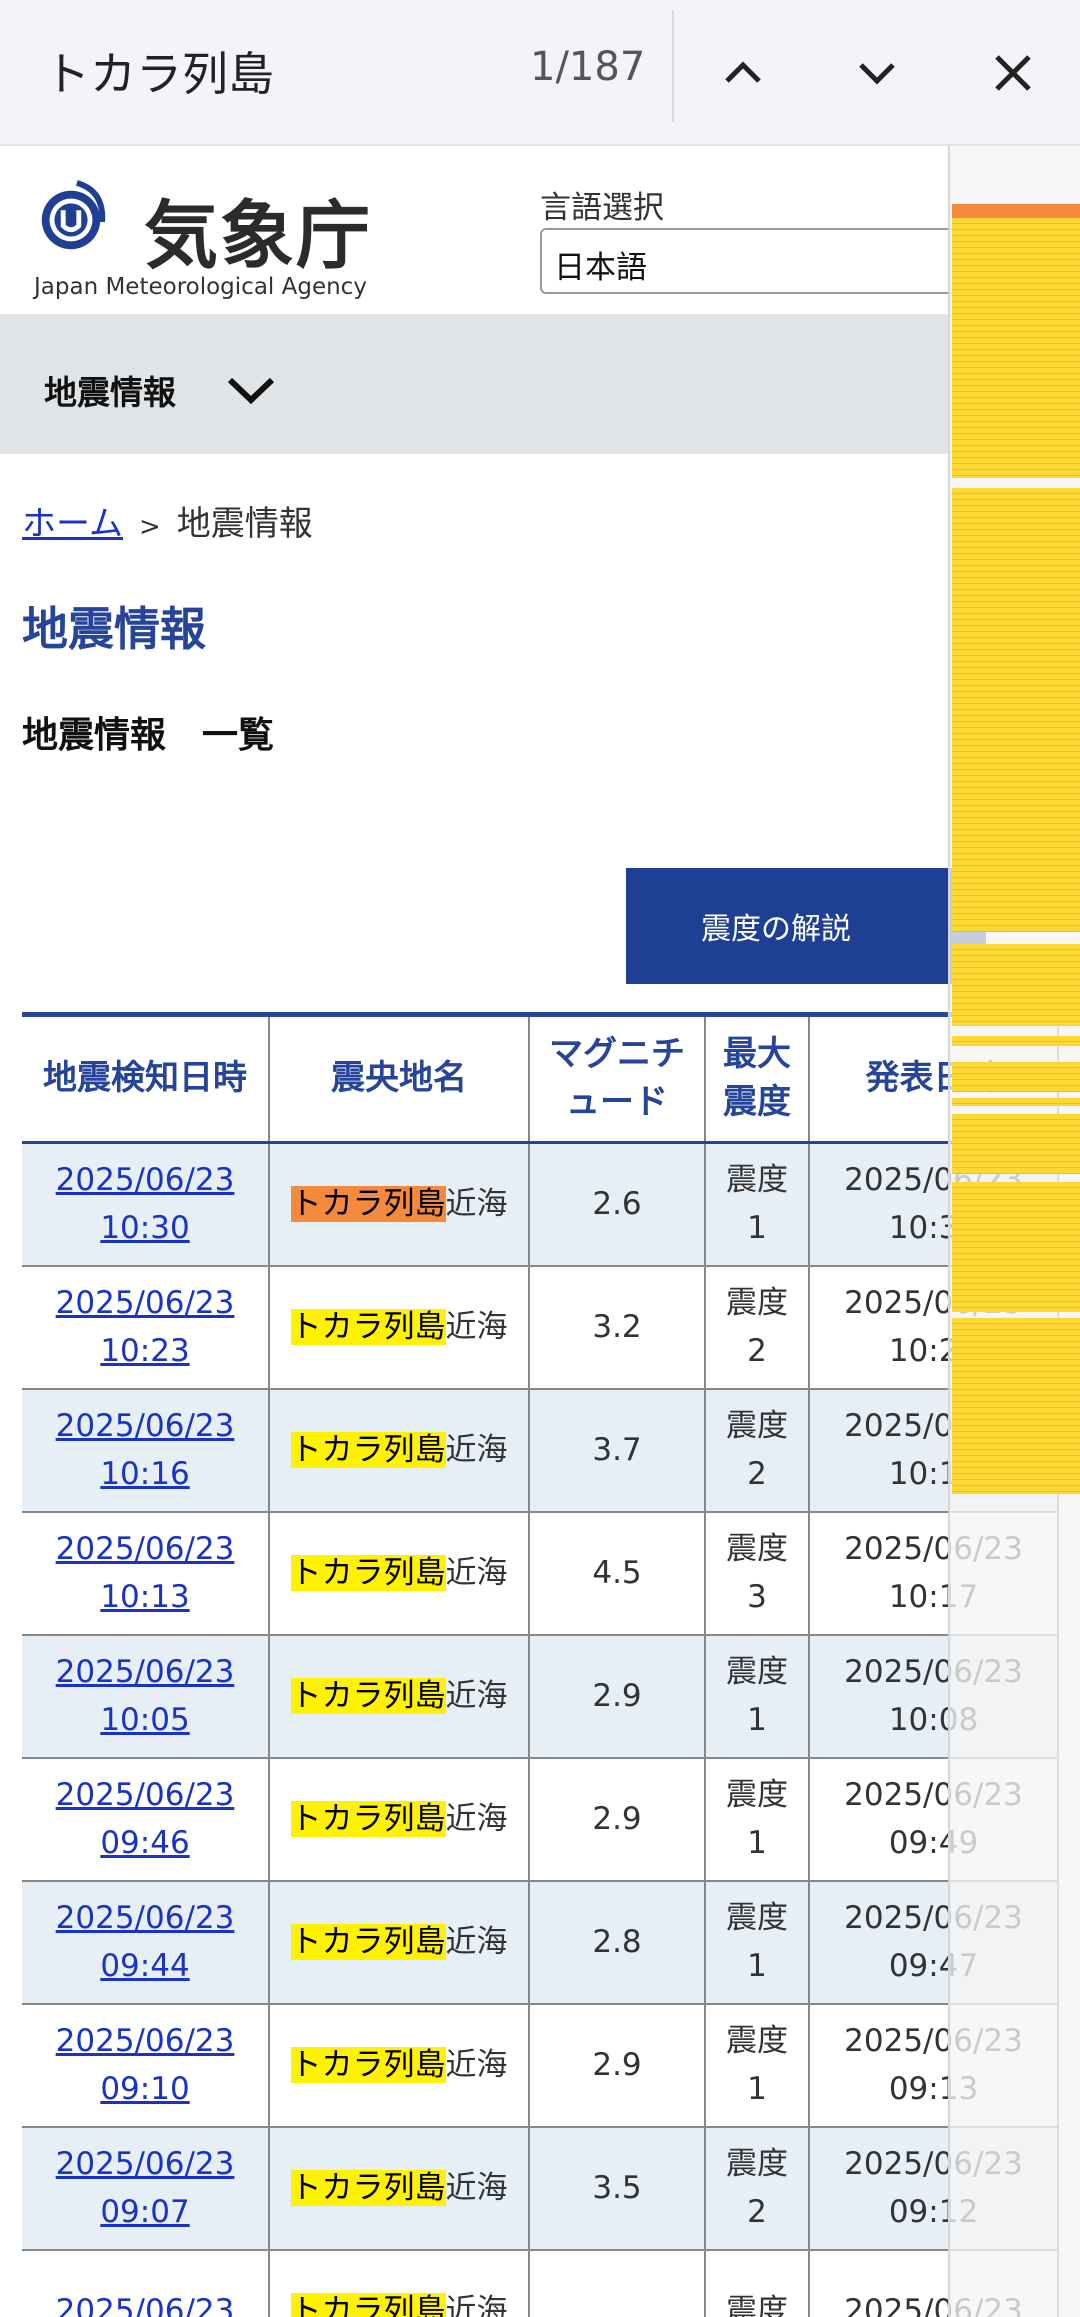  What do you see at coordinates (617, 1942) in the screenshot?
I see `magnitude-cell: 2.8` at bounding box center [617, 1942].